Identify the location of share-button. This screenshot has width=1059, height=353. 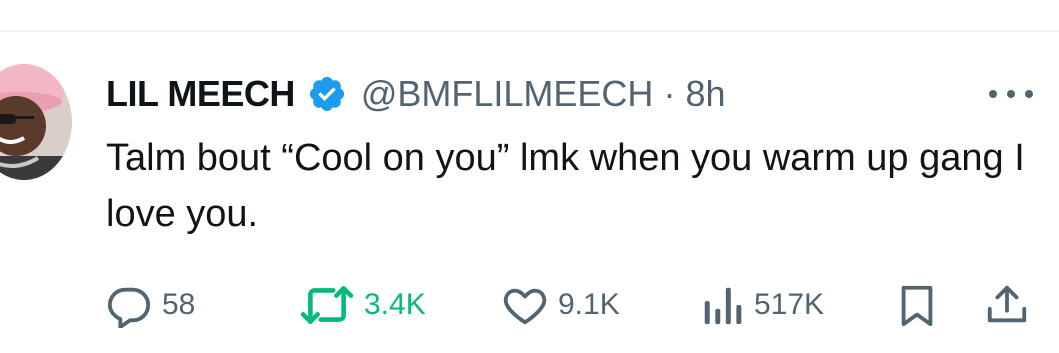
(1007, 305).